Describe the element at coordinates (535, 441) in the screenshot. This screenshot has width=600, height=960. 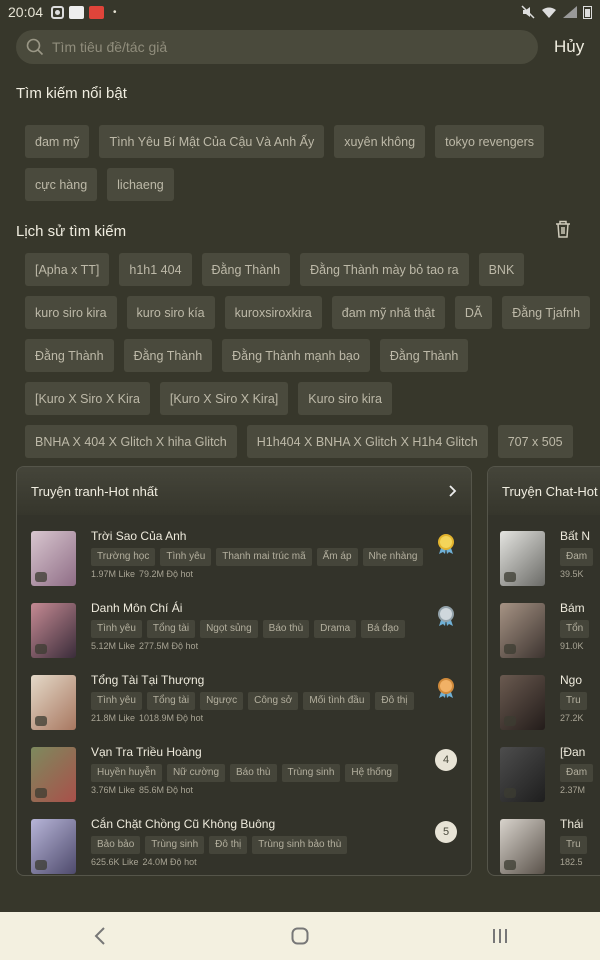
I see `history-search-chip: 707 x 505` at that location.